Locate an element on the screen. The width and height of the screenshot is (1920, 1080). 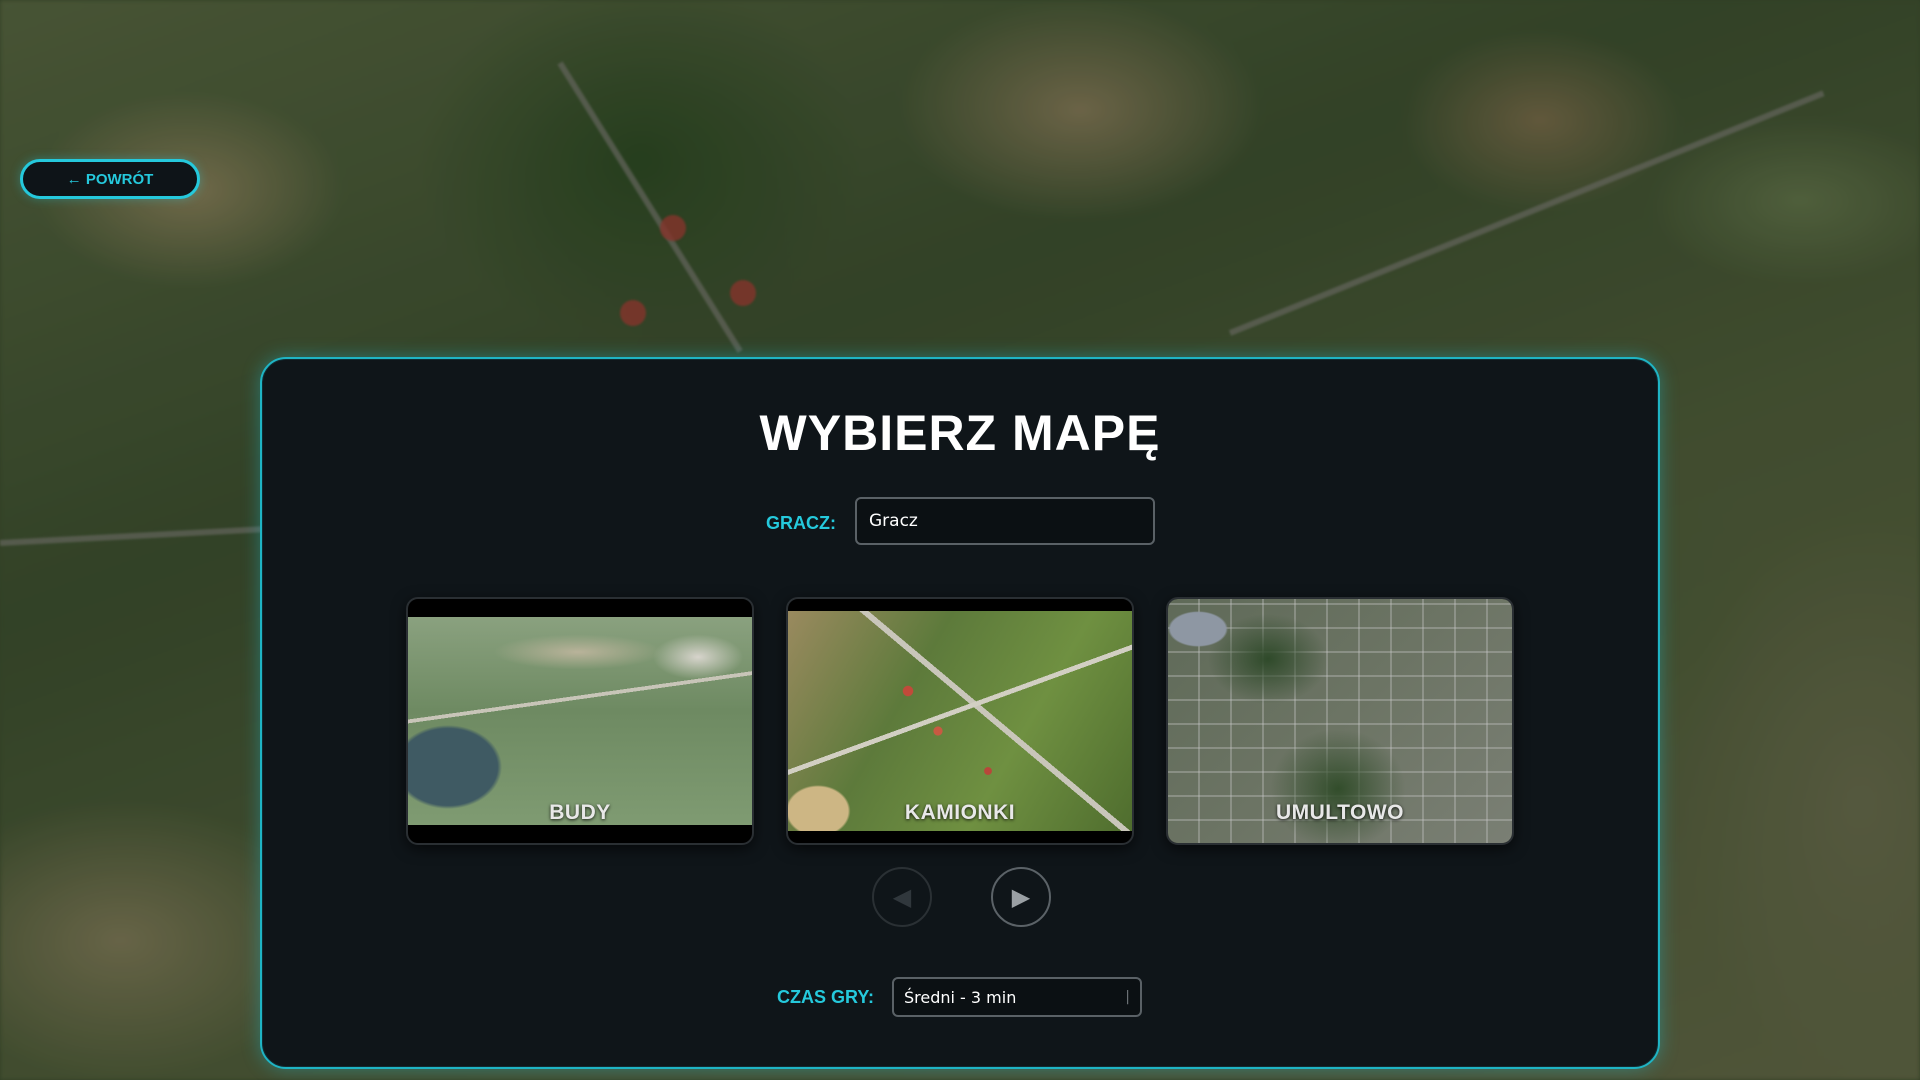
triangle-left-icon: ◀ is located at coordinates (902, 897).